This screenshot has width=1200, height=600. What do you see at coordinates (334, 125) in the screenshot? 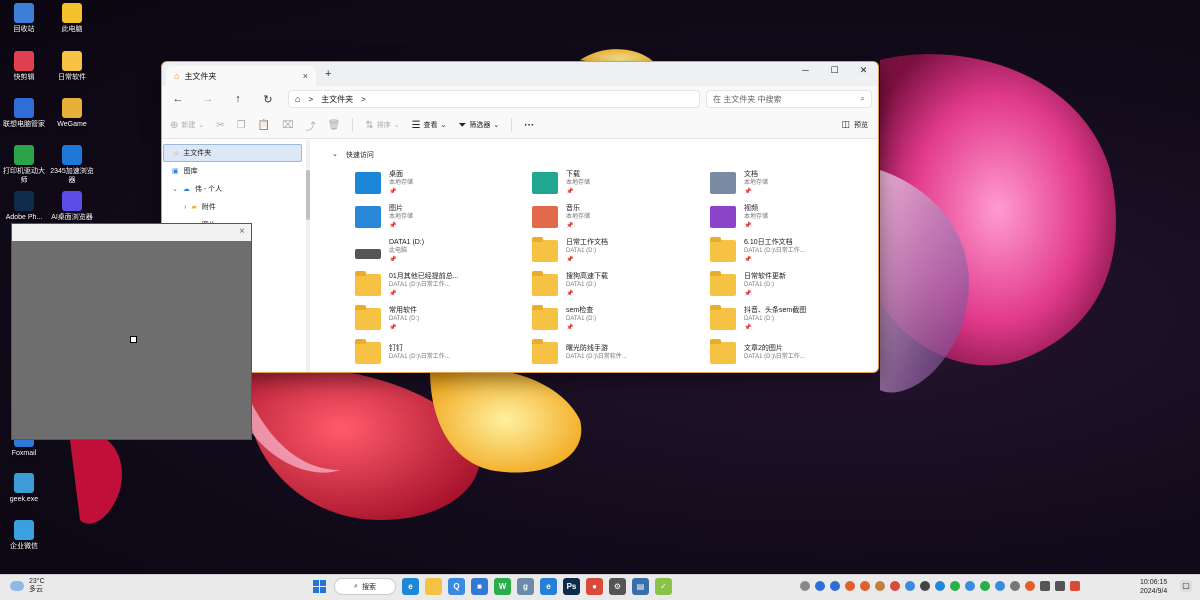
I see `delete-button: 🗑` at bounding box center [334, 125].